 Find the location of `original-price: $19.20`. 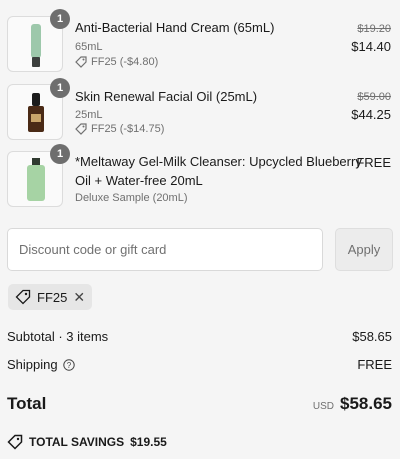

original-price: $19.20 is located at coordinates (374, 29).